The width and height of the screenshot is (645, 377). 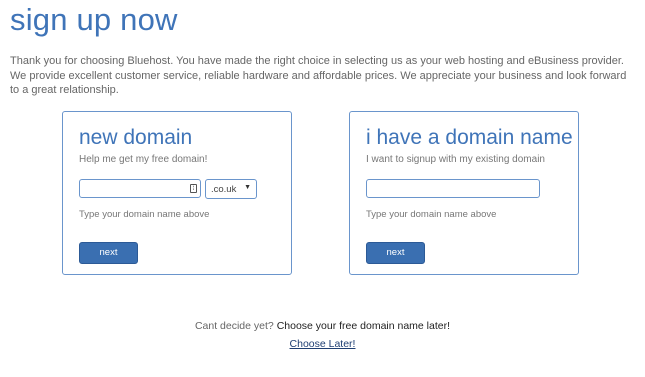 What do you see at coordinates (453, 188) in the screenshot?
I see `existing-domain-input` at bounding box center [453, 188].